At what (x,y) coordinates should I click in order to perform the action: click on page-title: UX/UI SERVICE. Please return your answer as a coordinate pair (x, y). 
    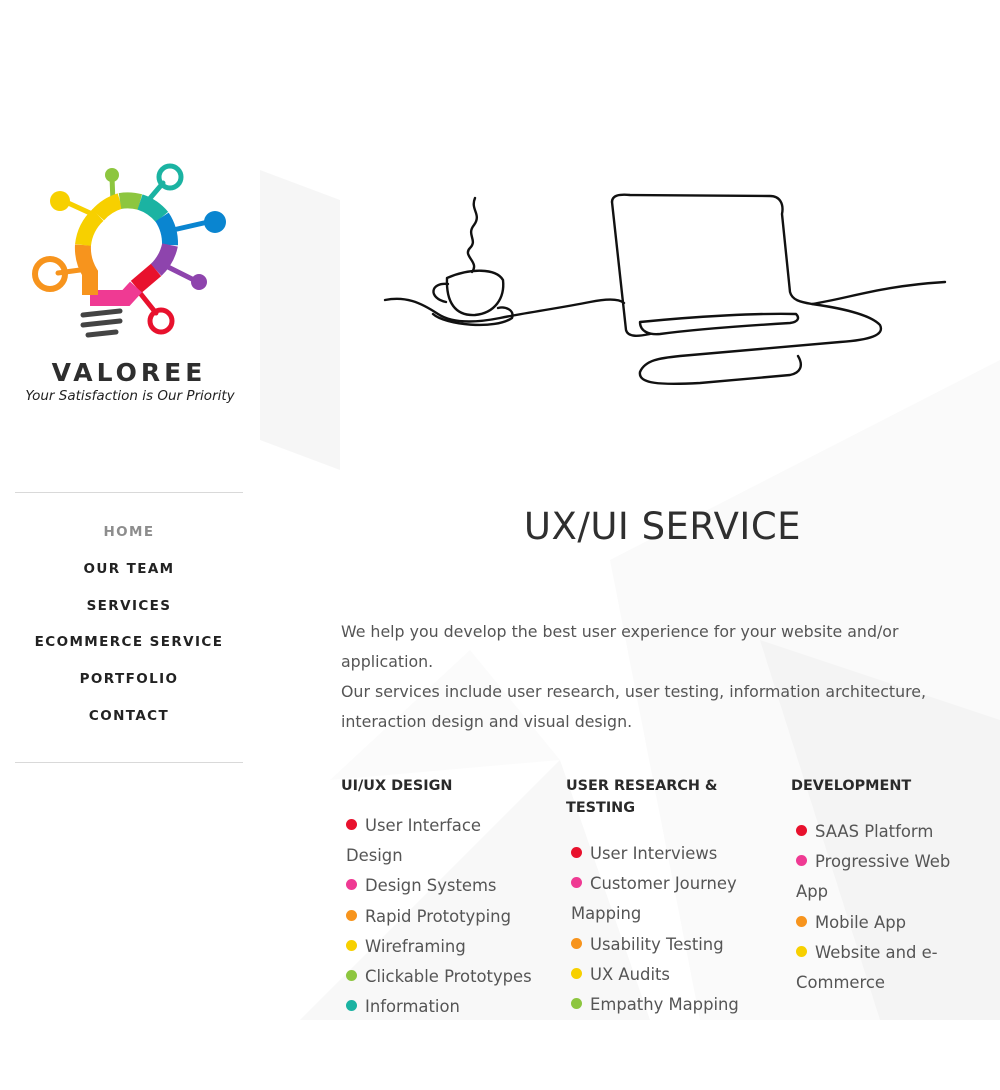
    Looking at the image, I should click on (662, 526).